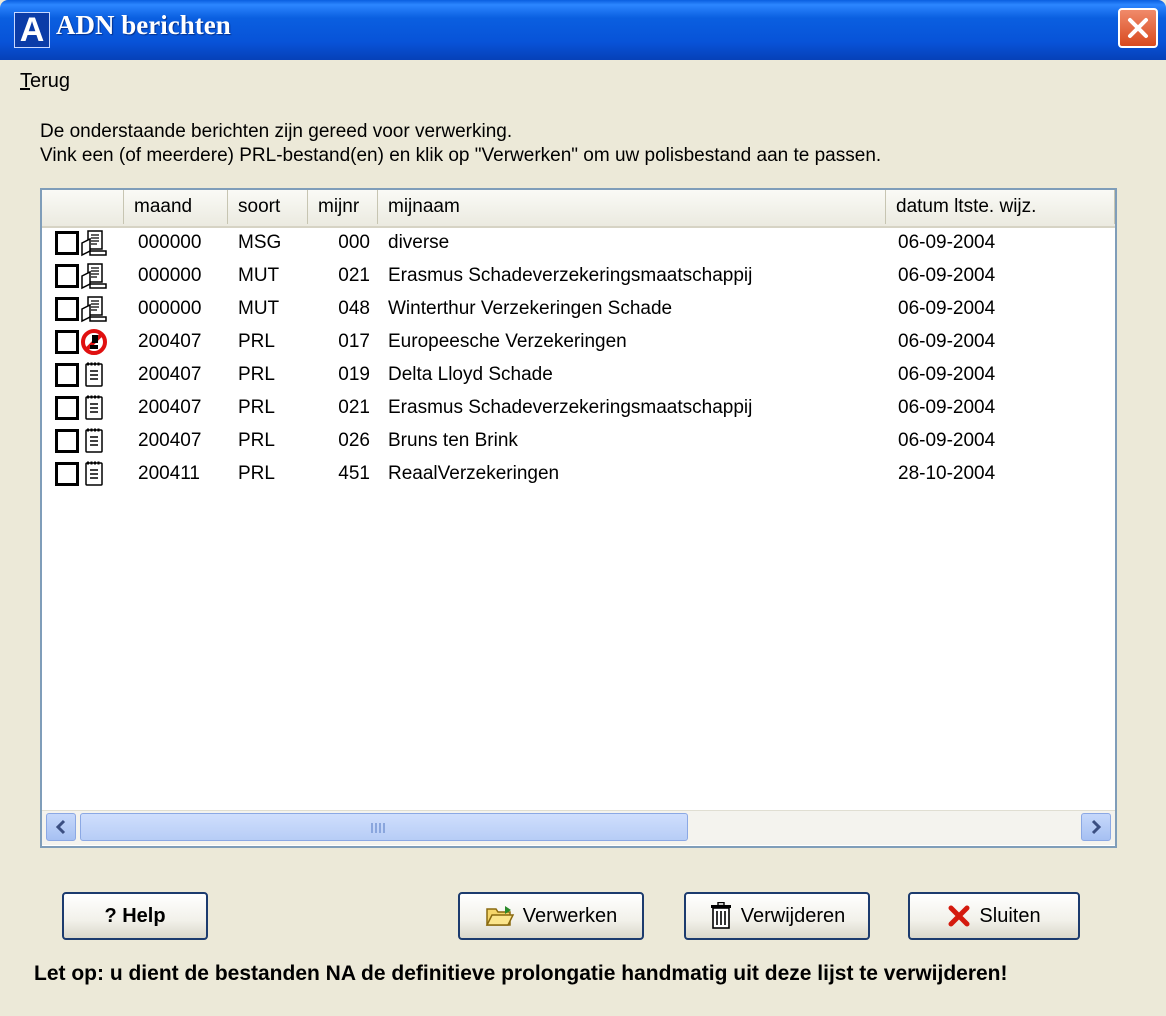 The width and height of the screenshot is (1166, 1016). I want to click on cell-mijnaam: Bruns ten Brink, so click(453, 440).